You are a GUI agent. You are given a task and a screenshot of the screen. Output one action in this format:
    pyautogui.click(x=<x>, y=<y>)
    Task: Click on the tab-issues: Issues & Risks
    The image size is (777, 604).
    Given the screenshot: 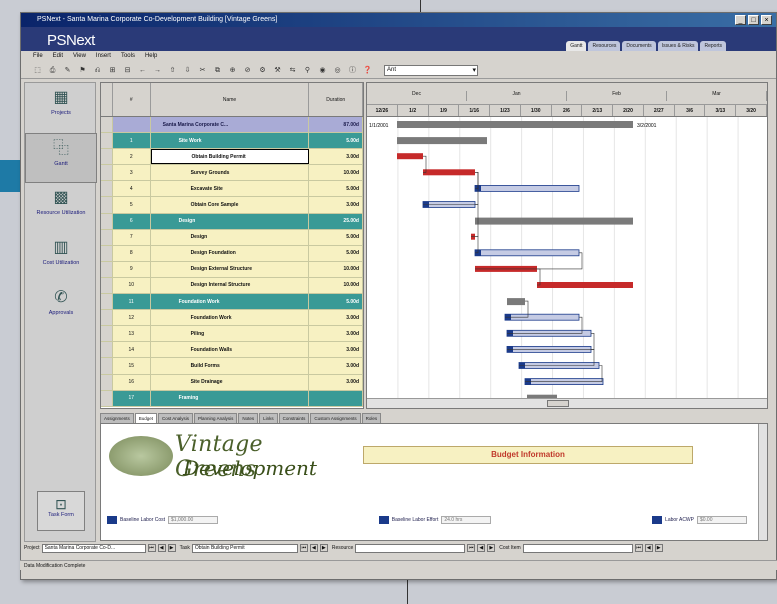 What is the action you would take?
    pyautogui.click(x=678, y=46)
    